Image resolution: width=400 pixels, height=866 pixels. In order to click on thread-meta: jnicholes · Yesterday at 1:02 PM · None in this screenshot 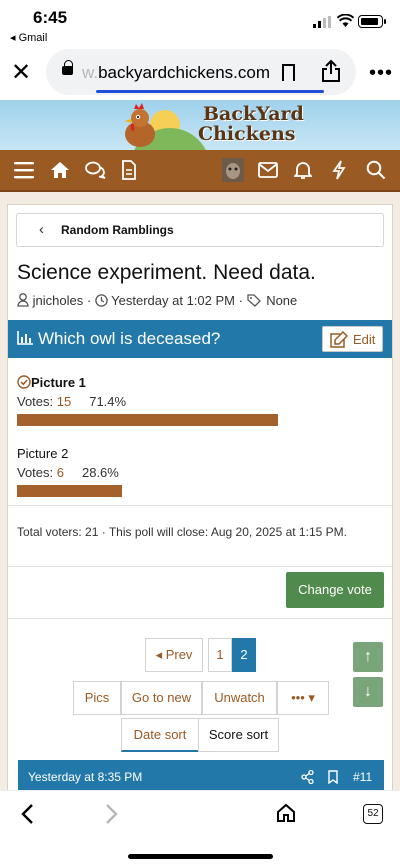, I will do `click(157, 300)`.